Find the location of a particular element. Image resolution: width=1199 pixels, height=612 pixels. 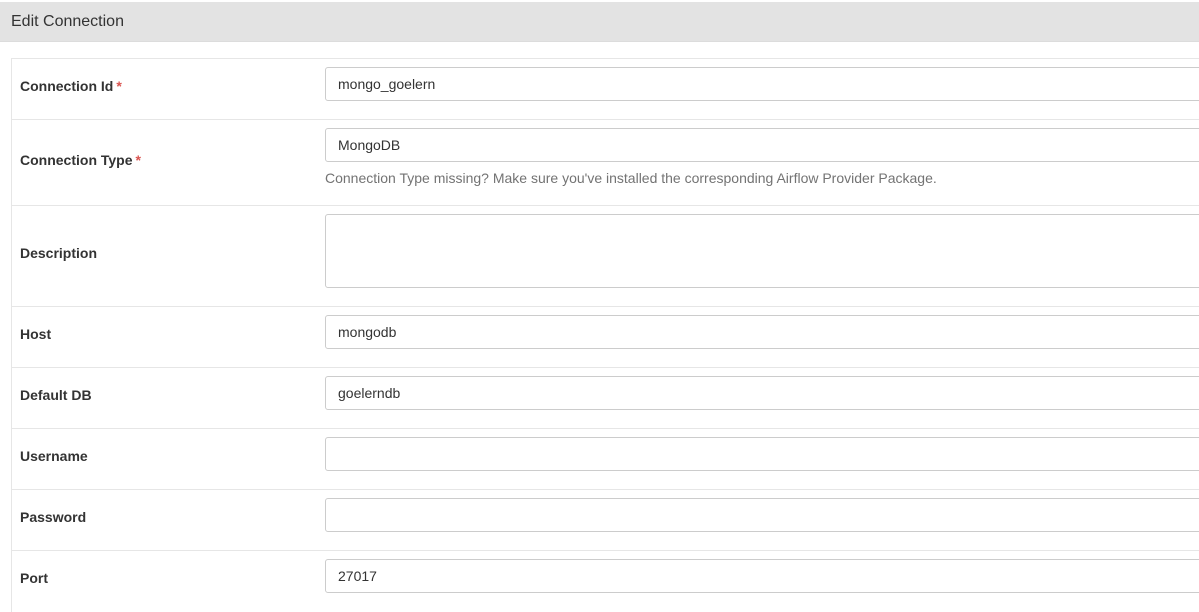

default-db-input: goelerndb is located at coordinates (762, 393).